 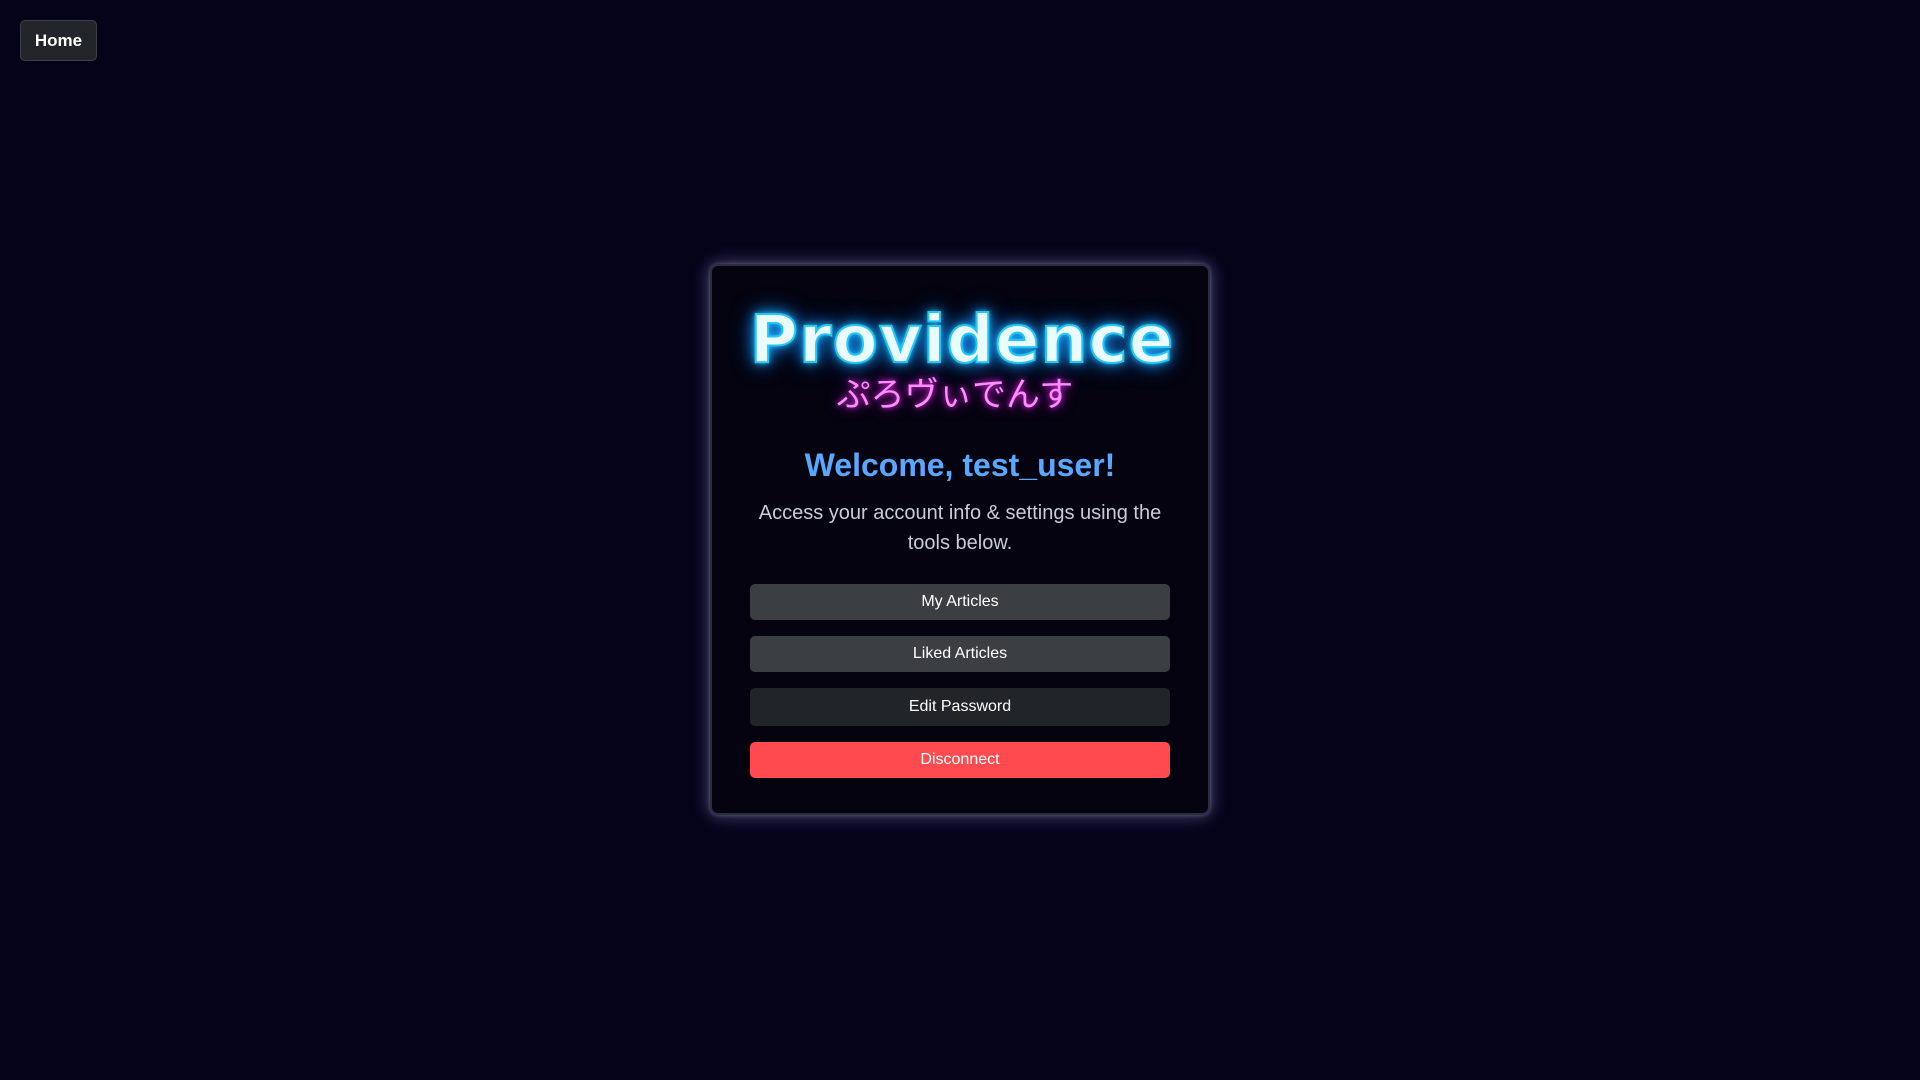 I want to click on welcome-heading: Welcome, test_user!, so click(x=960, y=465).